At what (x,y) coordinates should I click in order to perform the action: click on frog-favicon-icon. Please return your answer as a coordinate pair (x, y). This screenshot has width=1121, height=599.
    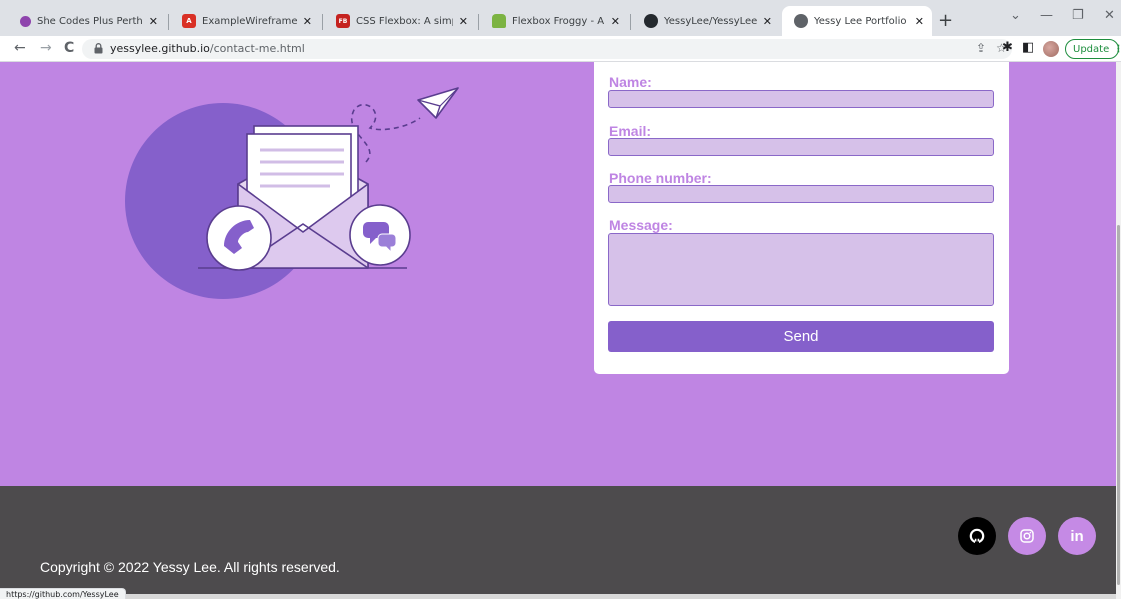
    Looking at the image, I should click on (499, 21).